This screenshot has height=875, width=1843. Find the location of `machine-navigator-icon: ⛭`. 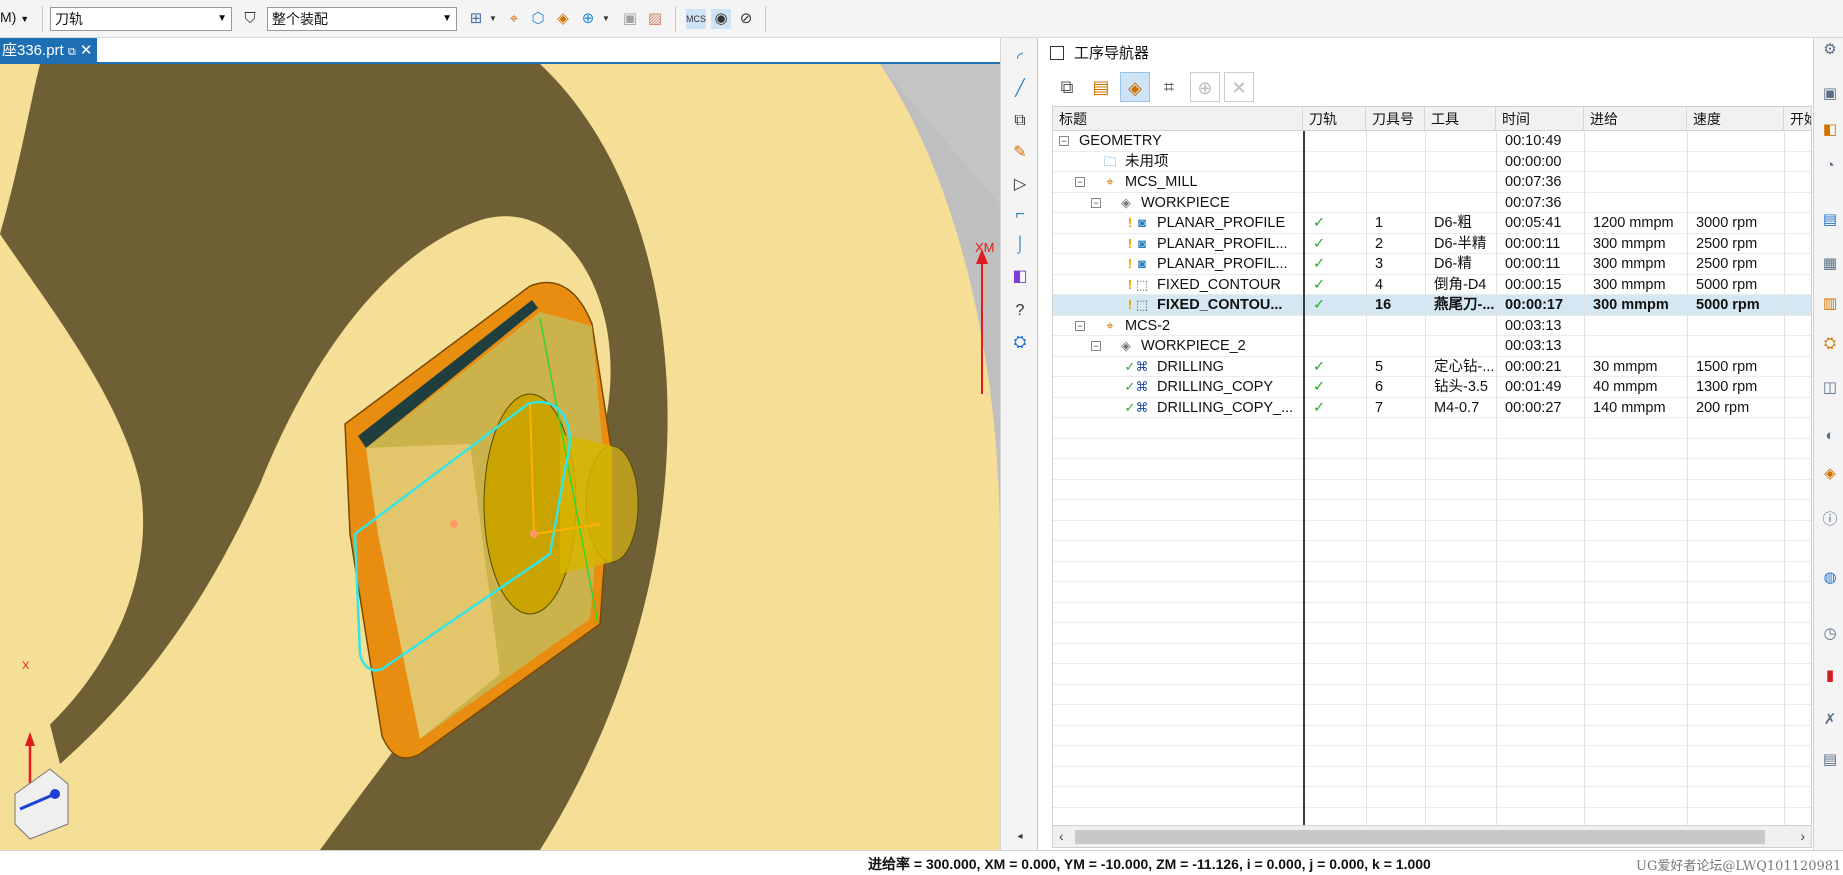

machine-navigator-icon: ⛭ is located at coordinates (1830, 344).